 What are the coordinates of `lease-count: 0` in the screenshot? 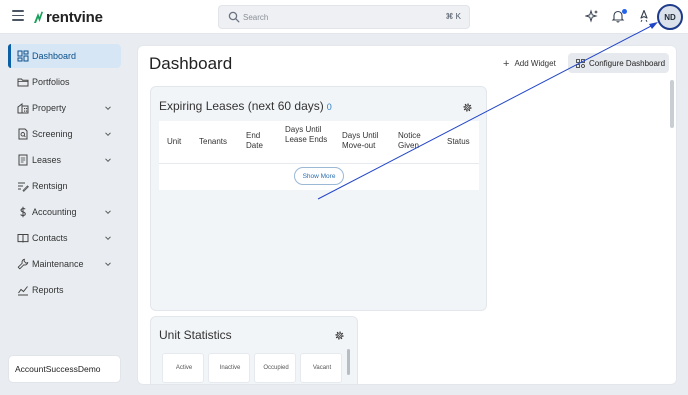 It's located at (329, 107).